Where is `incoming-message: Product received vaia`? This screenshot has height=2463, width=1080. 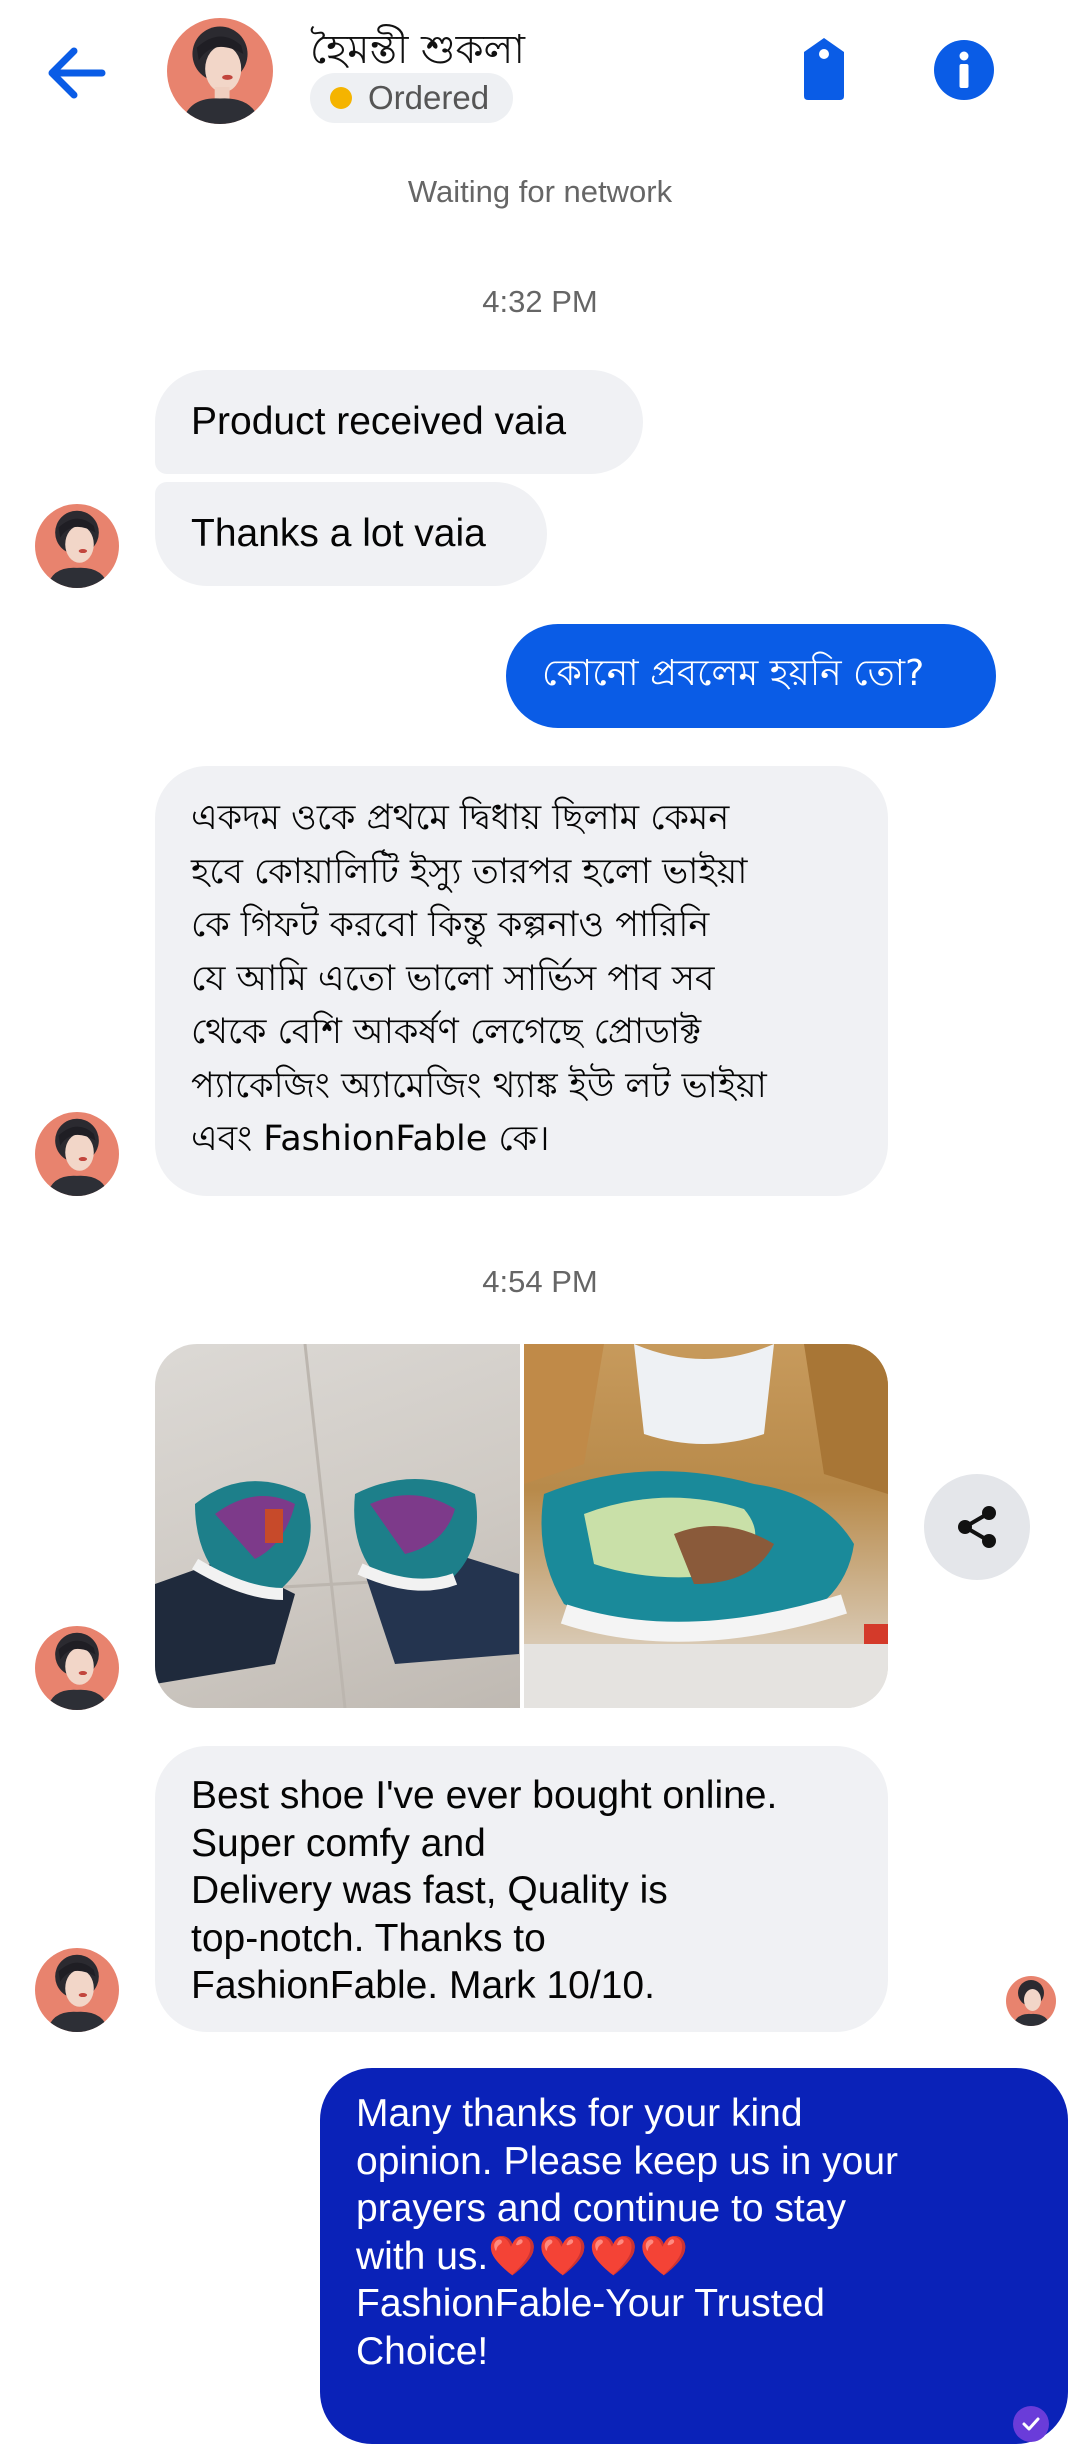 incoming-message: Product received vaia is located at coordinates (399, 422).